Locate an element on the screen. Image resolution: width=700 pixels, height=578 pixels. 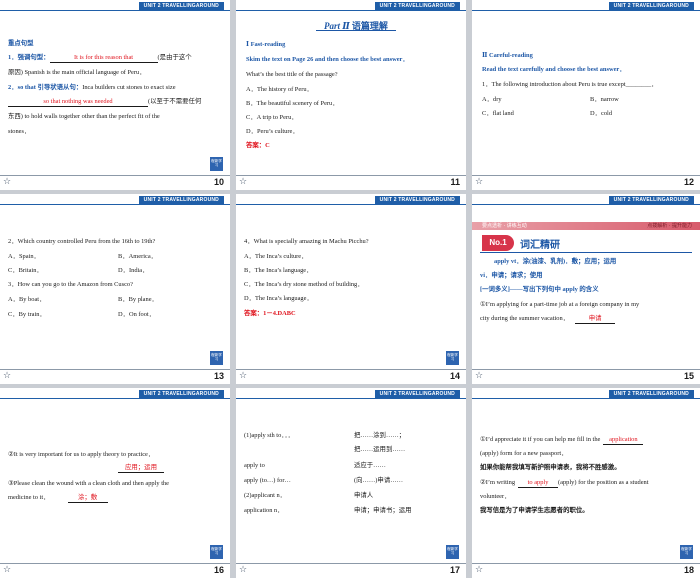
option-c: C．A trip to Peru． is located at coordinates (272, 117).